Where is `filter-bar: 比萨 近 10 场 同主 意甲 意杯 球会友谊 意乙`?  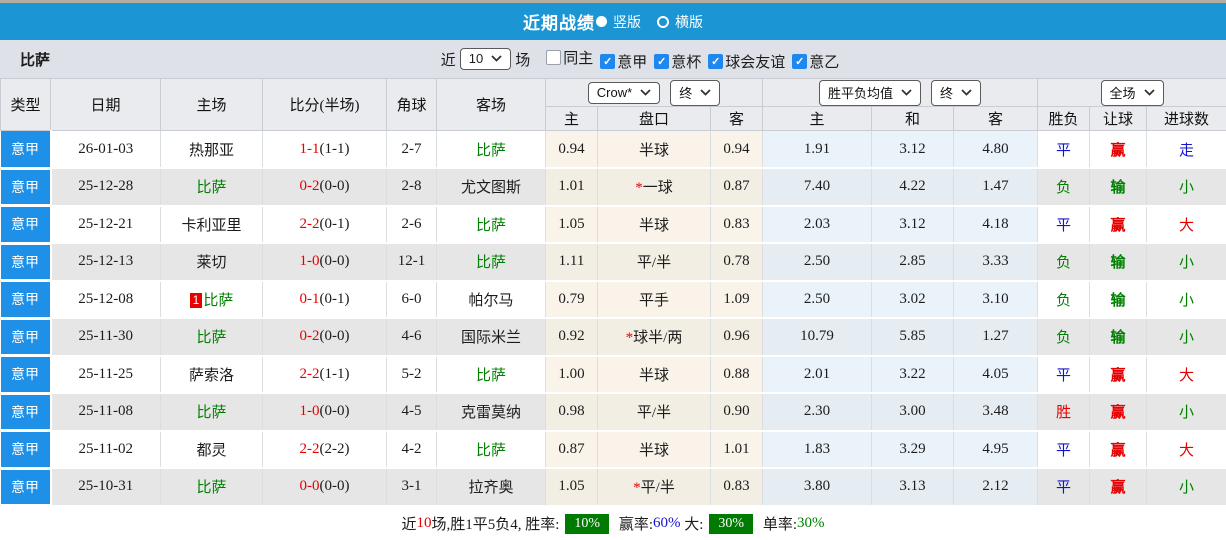
filter-bar: 比萨 近 10 场 同主 意甲 意杯 球会友谊 意乙 is located at coordinates (613, 59).